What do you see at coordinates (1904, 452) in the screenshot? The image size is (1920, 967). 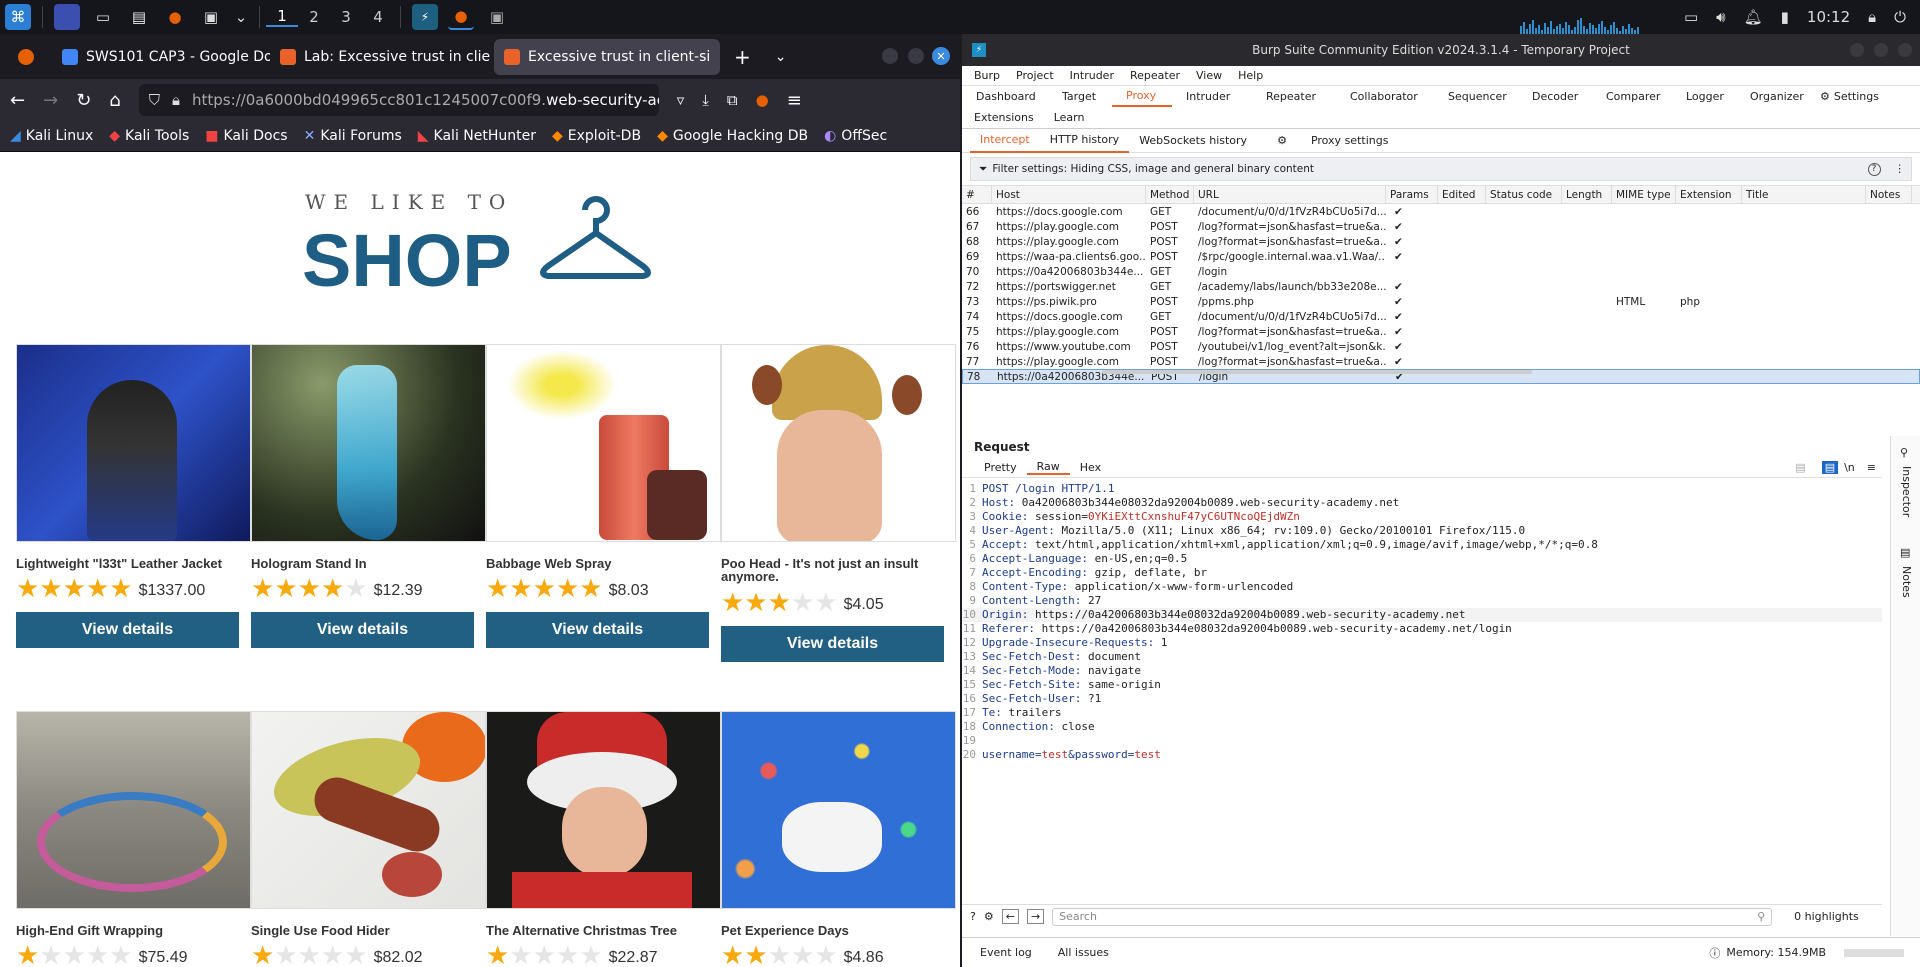 I see `inspector-icon: ⚲` at bounding box center [1904, 452].